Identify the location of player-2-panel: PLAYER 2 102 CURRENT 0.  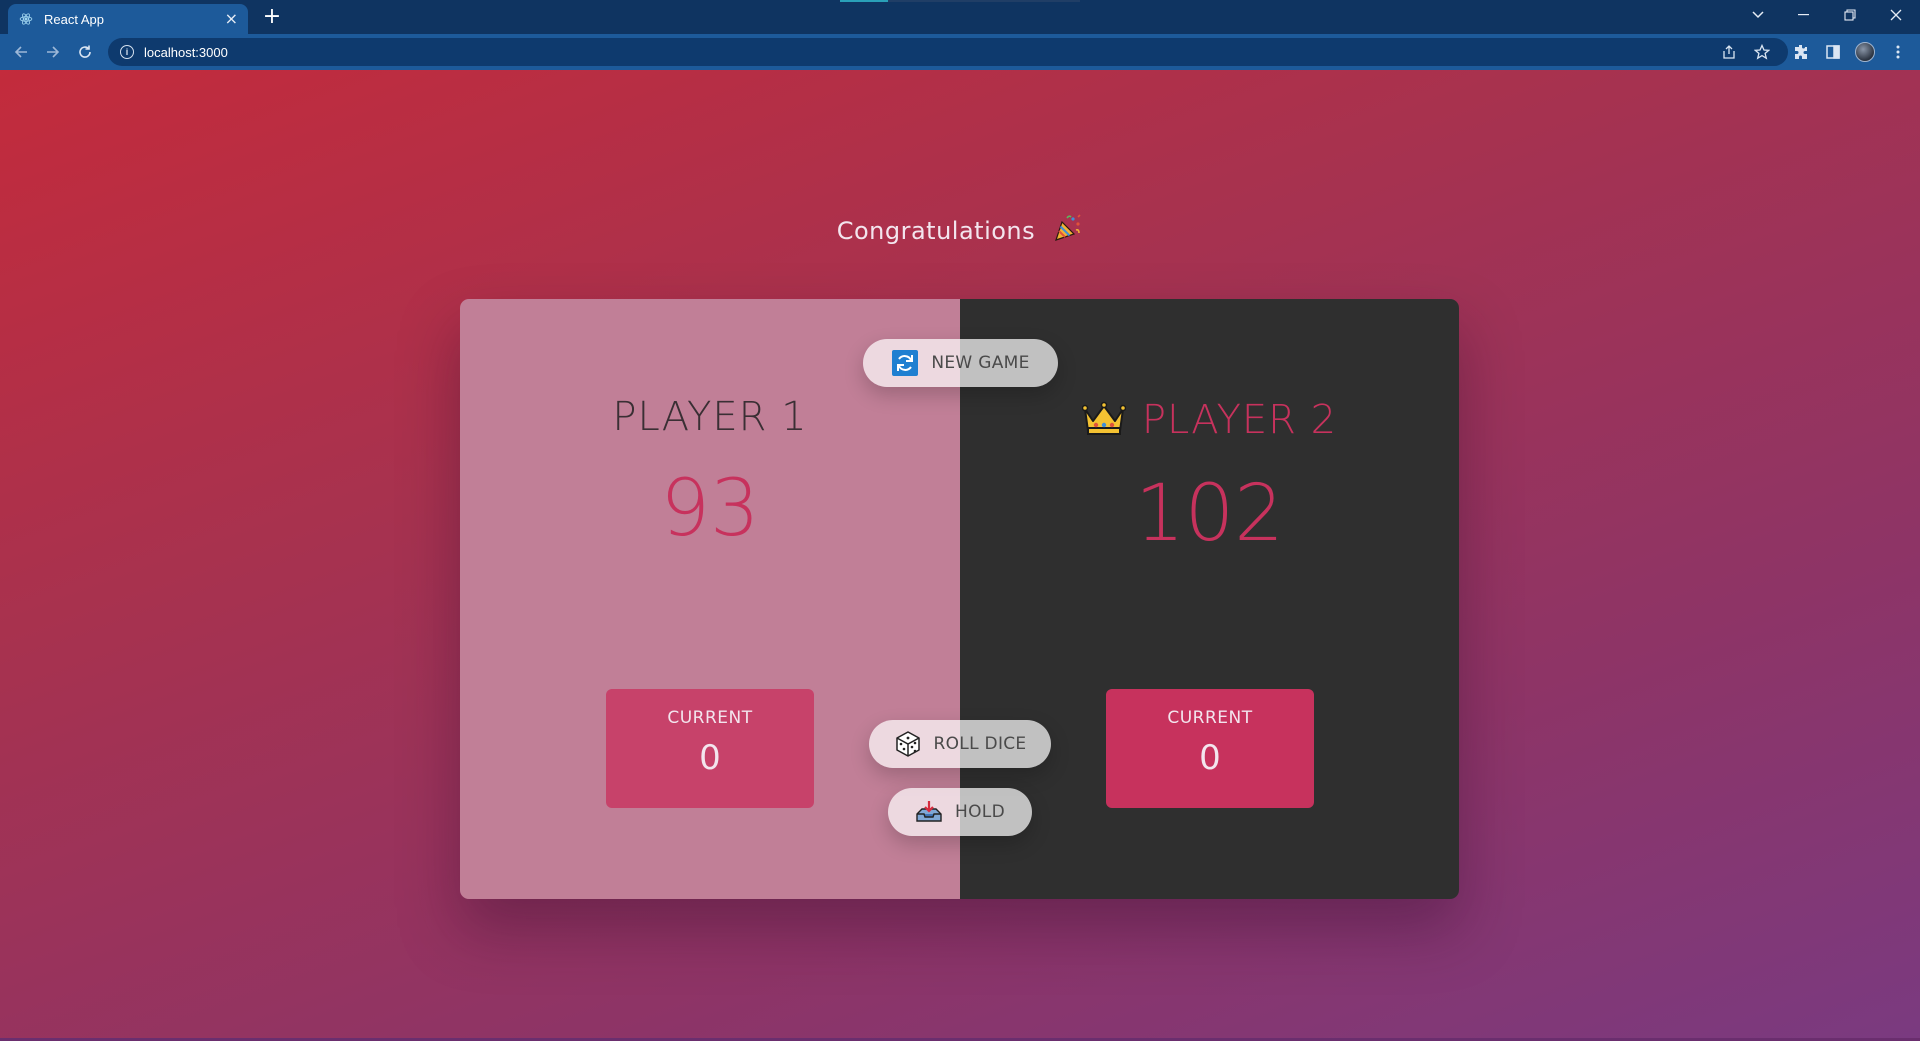
(1209, 599).